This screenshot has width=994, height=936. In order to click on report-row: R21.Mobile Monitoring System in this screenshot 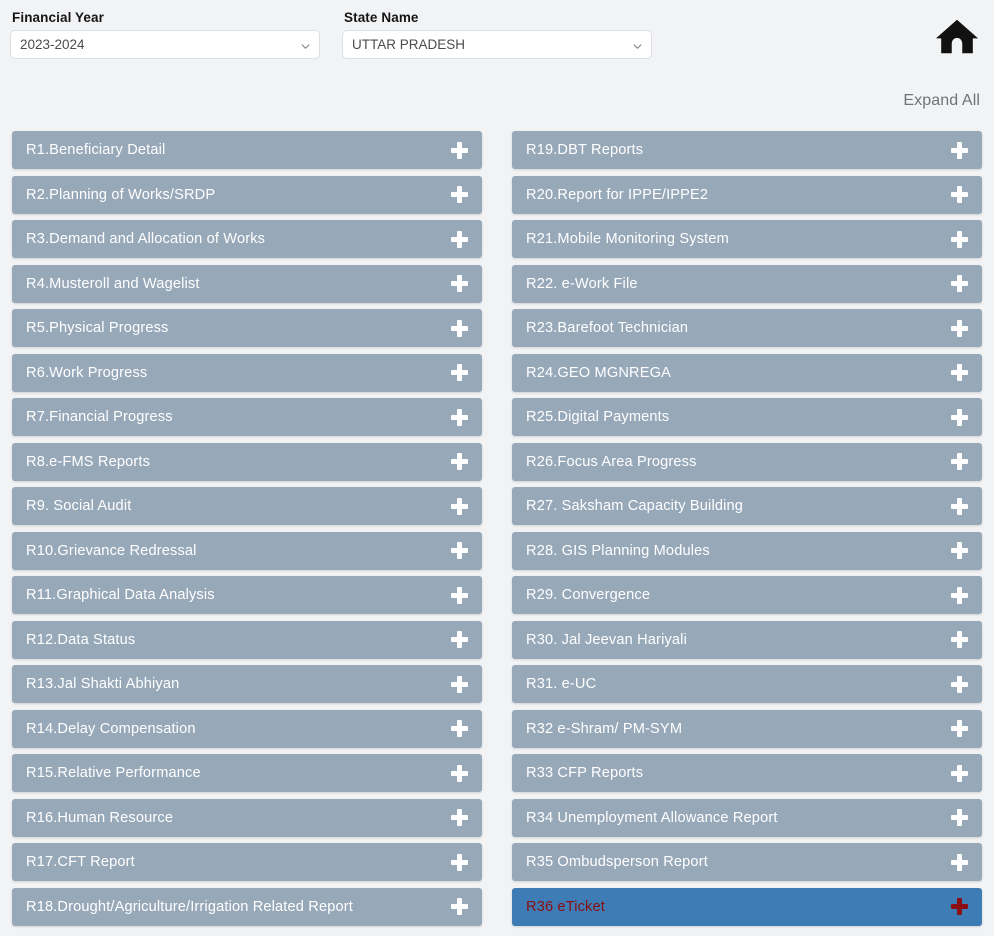, I will do `click(747, 239)`.